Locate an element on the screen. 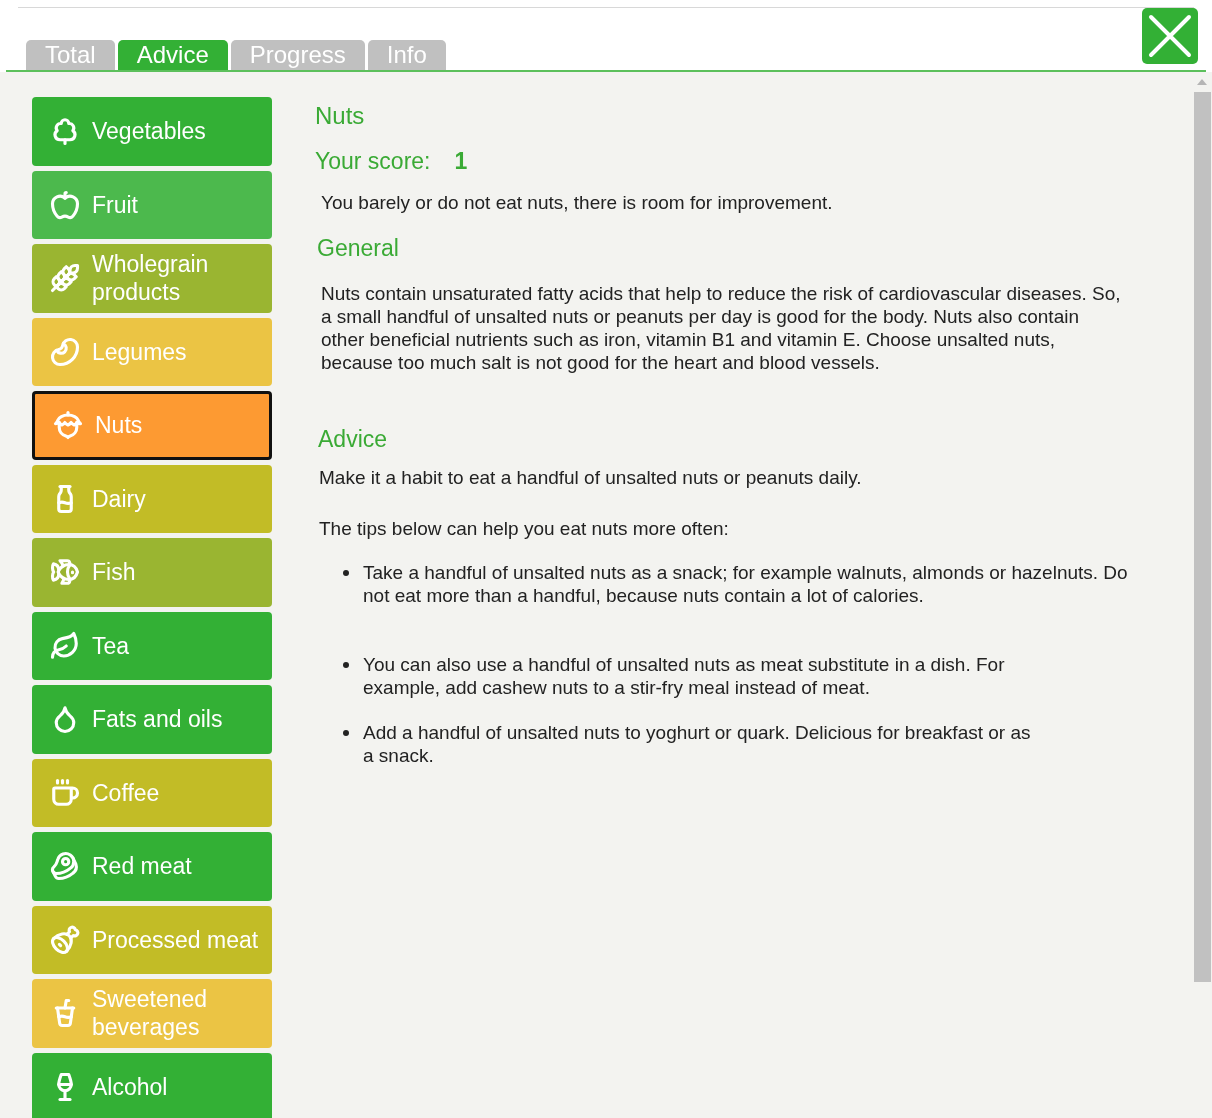 This screenshot has height=1118, width=1212. wheat-icon is located at coordinates (65, 278).